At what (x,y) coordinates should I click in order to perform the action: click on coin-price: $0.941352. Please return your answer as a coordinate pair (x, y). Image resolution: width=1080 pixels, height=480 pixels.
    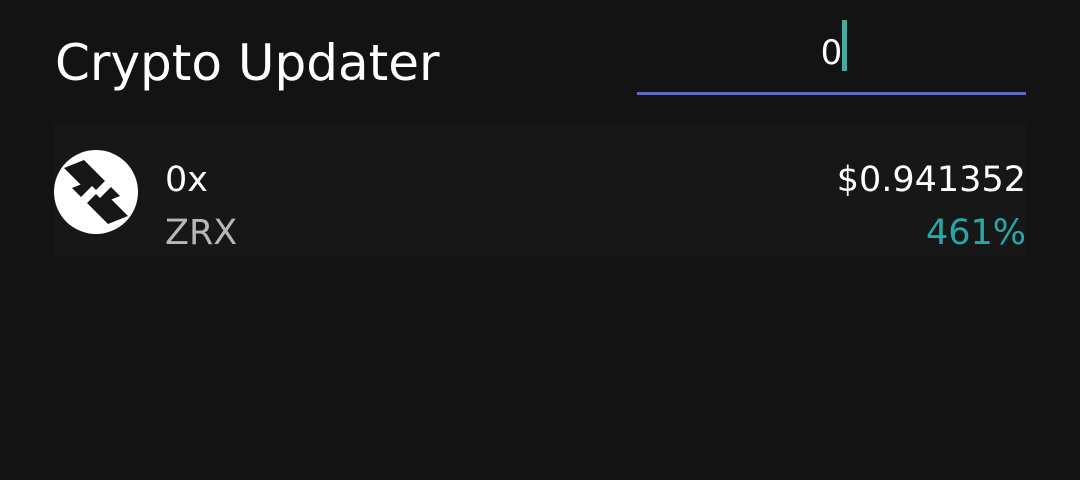
    Looking at the image, I should click on (931, 180).